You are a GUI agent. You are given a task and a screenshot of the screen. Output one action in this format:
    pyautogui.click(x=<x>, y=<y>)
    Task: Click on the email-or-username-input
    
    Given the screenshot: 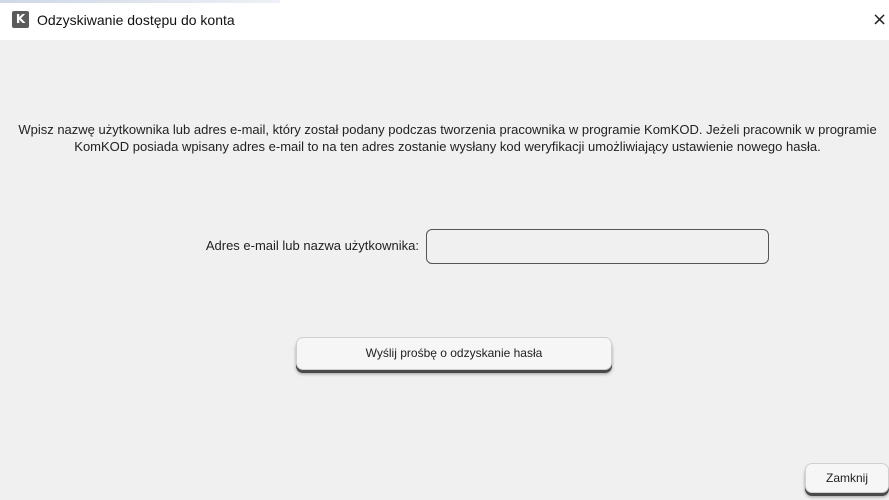 What is the action you would take?
    pyautogui.click(x=597, y=246)
    